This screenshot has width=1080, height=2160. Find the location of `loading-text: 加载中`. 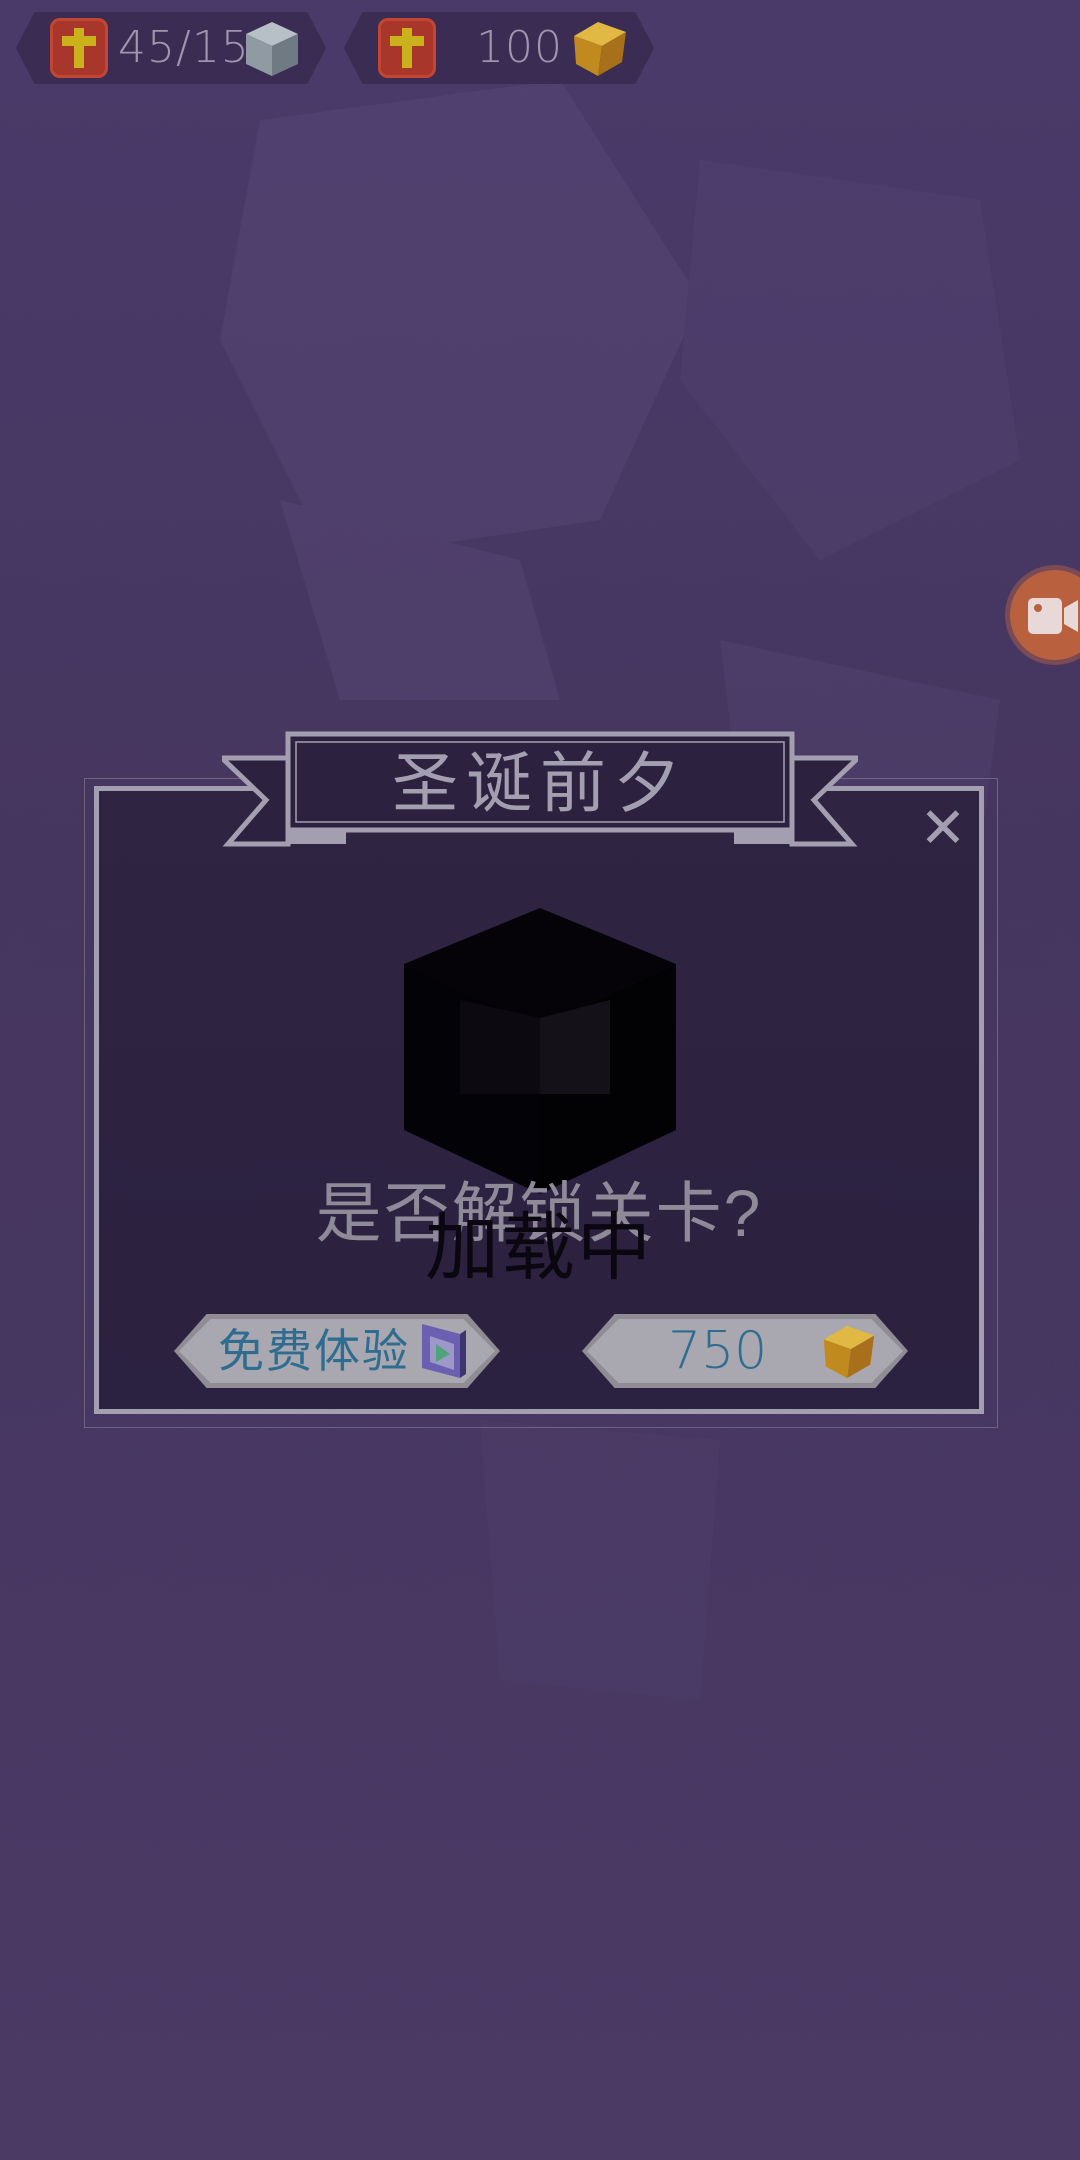

loading-text: 加载中 is located at coordinates (539, 1247).